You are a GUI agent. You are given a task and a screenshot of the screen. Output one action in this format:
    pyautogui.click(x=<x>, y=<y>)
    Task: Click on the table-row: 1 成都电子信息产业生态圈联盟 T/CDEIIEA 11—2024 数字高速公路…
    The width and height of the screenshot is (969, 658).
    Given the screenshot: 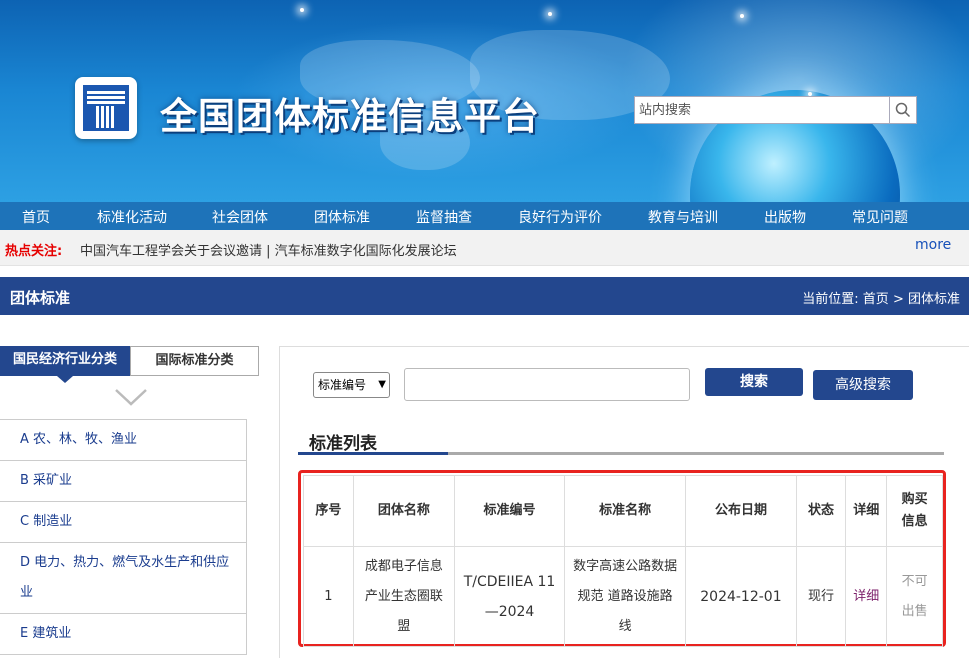 What is the action you would take?
    pyautogui.click(x=623, y=596)
    